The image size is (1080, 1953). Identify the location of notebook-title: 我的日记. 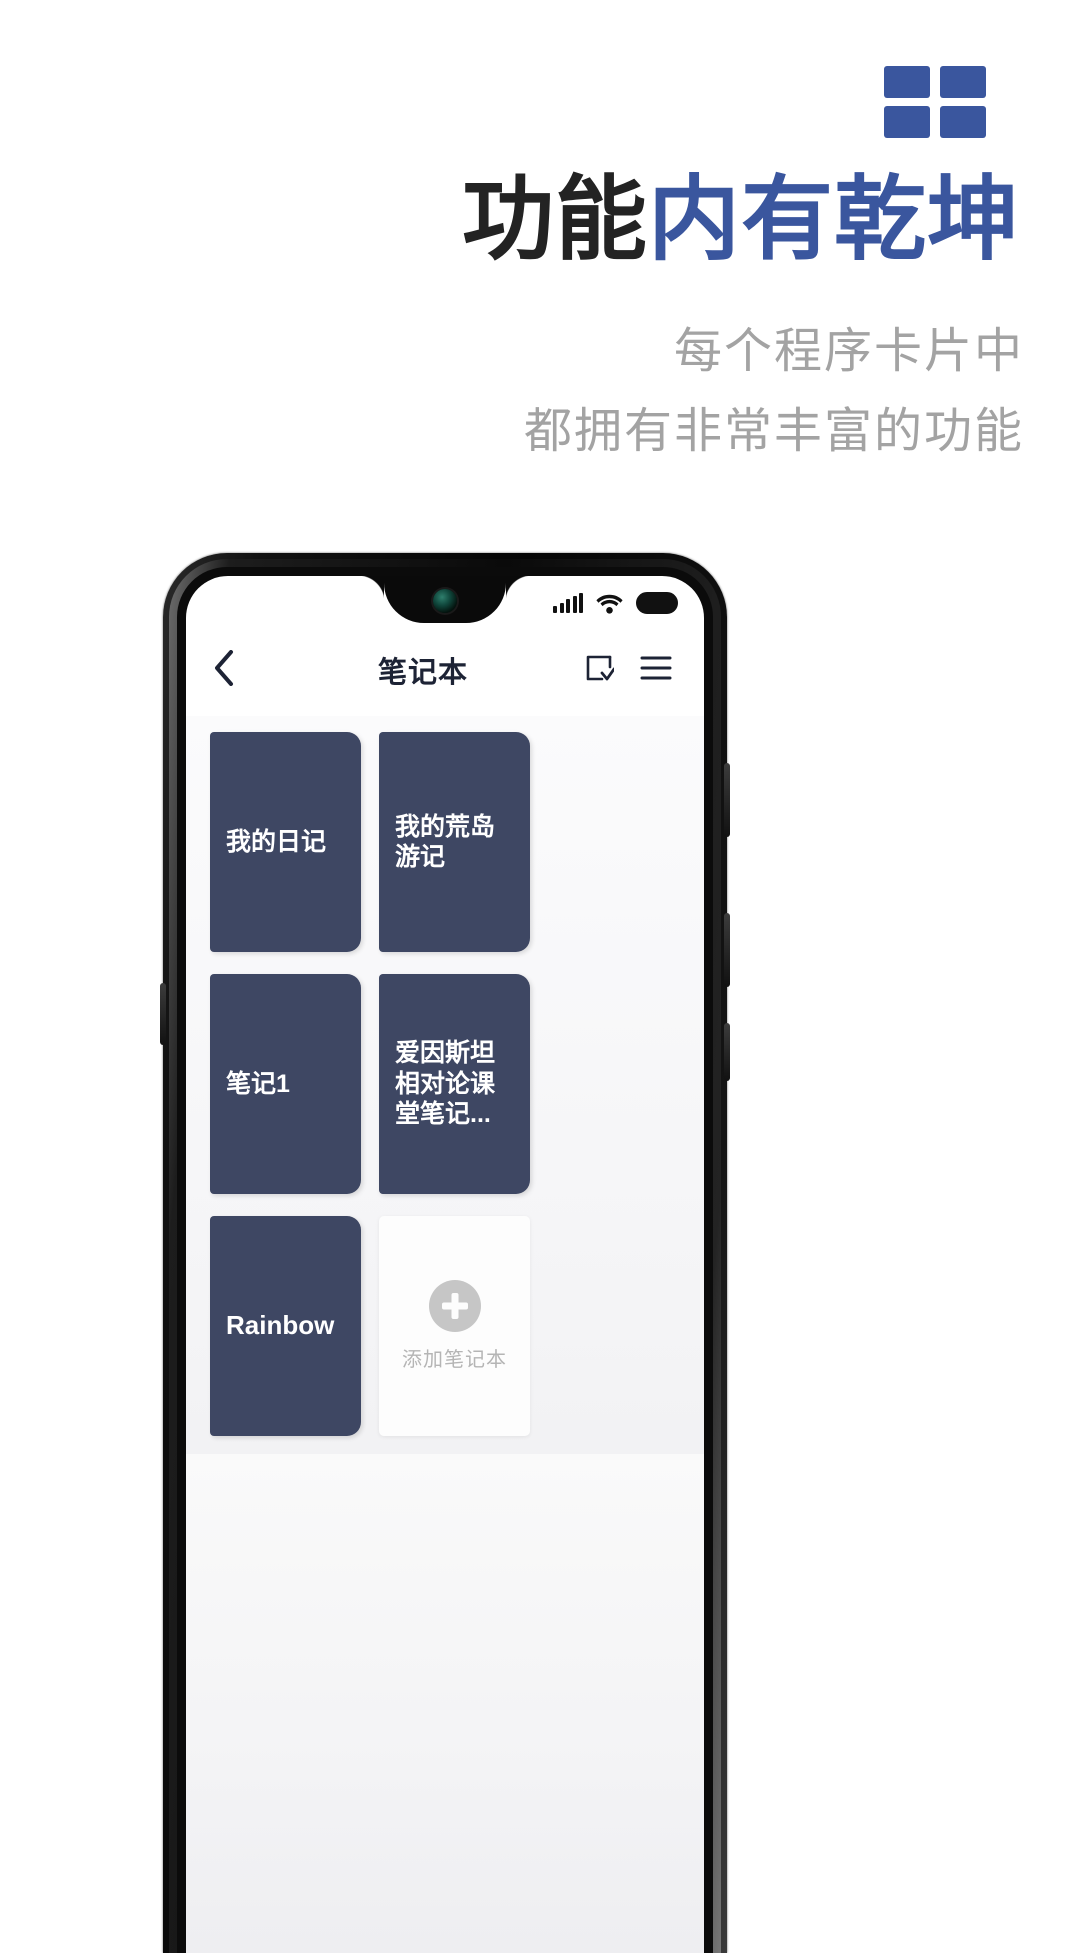
(276, 841).